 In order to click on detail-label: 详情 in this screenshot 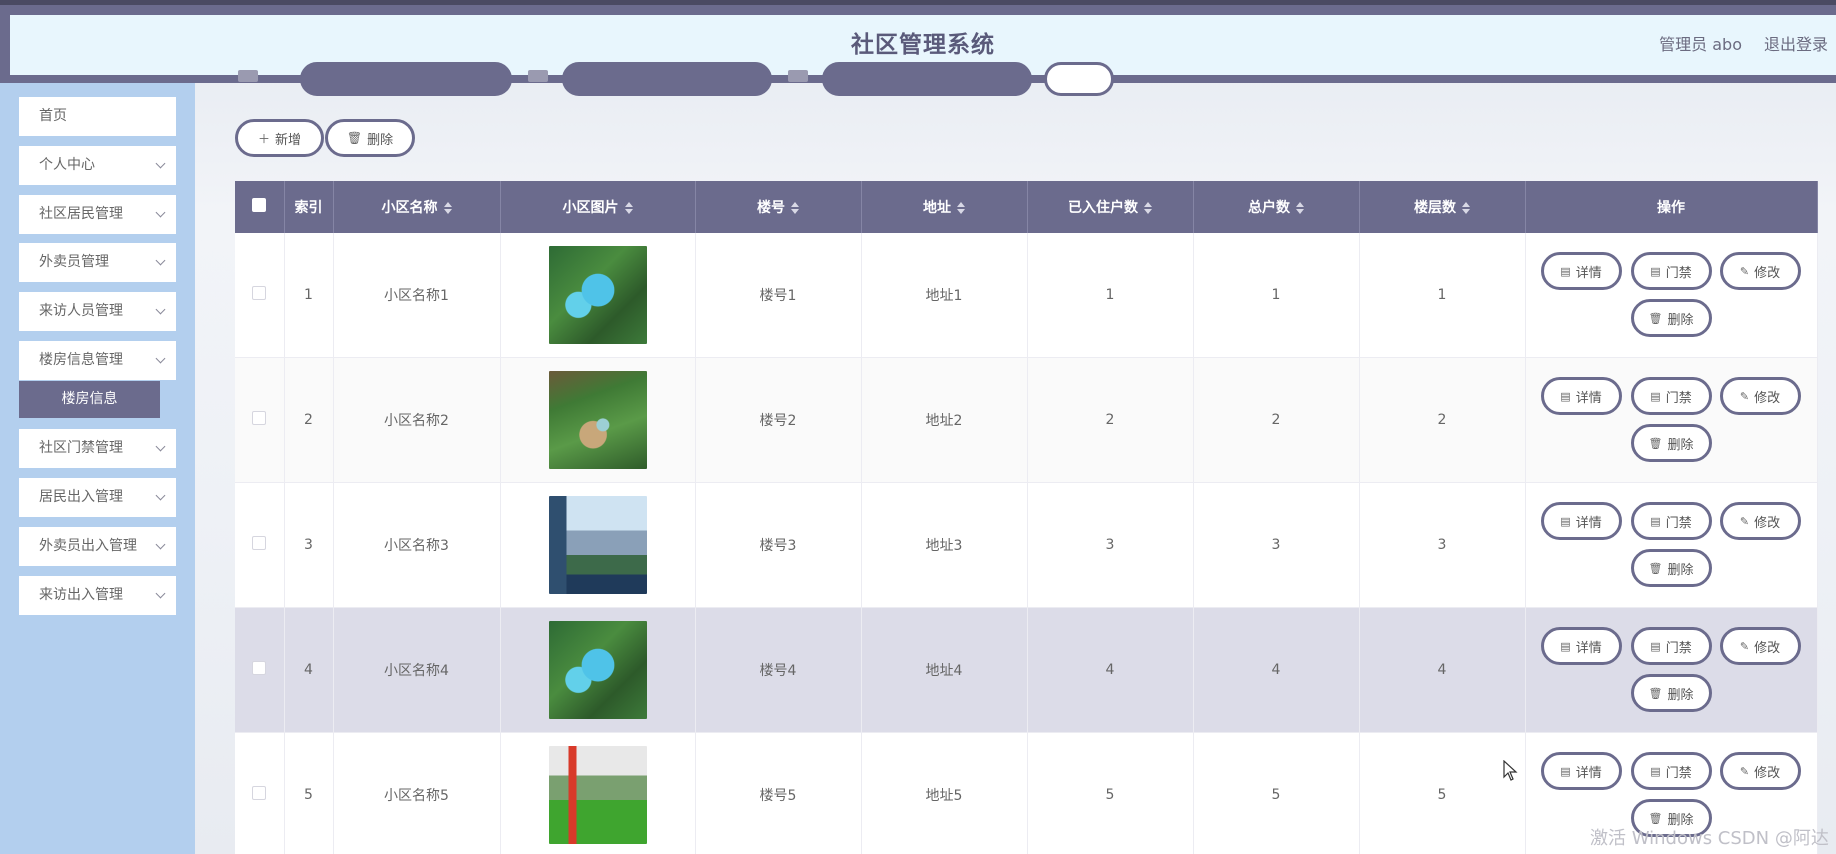, I will do `click(1588, 273)`.